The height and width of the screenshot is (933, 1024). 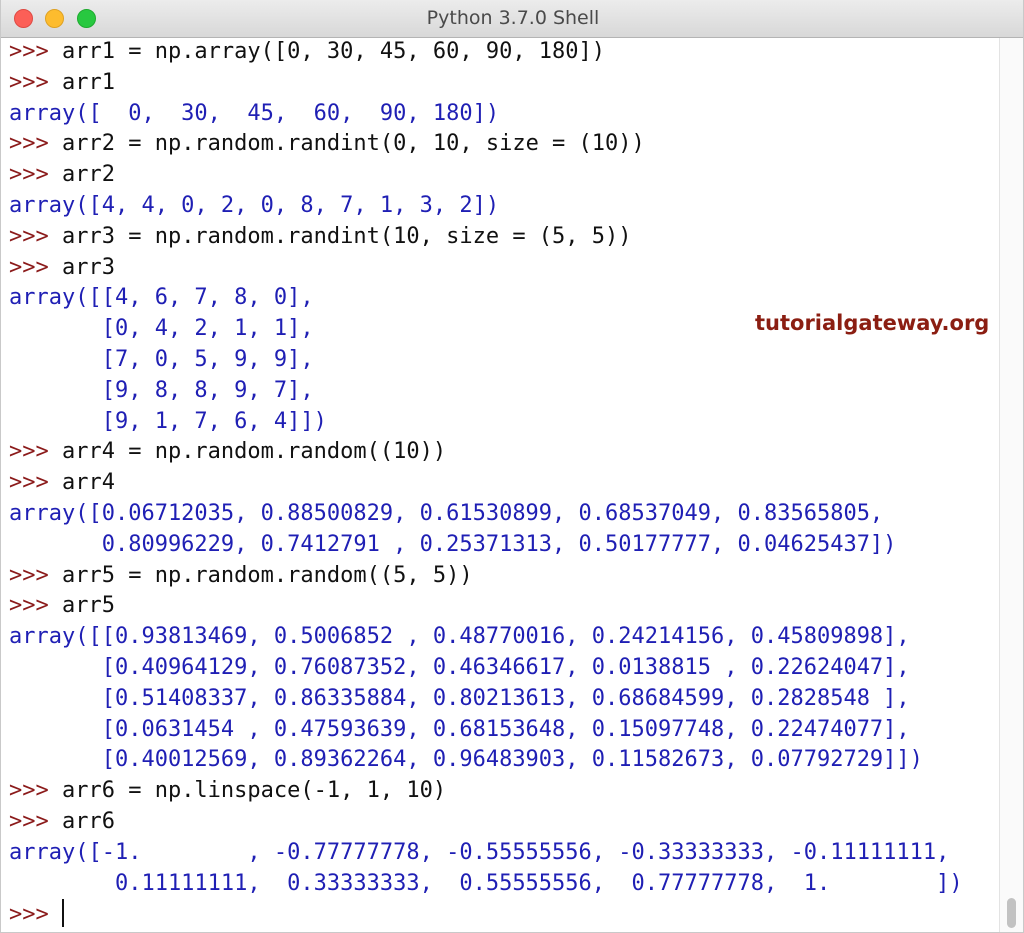 What do you see at coordinates (501, 114) in the screenshot?
I see `output-line: array([ 0, 30, 45, 60, 90, 180])` at bounding box center [501, 114].